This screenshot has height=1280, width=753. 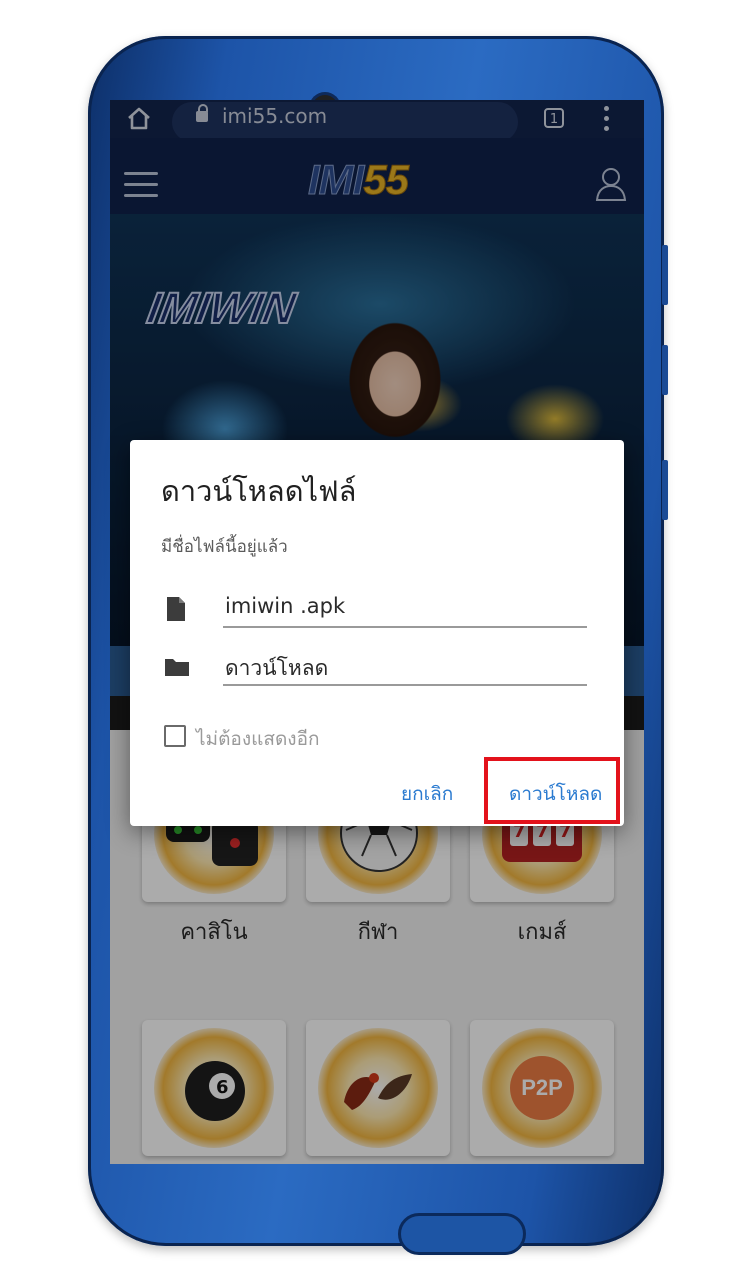 What do you see at coordinates (176, 609) in the screenshot?
I see `file-icon` at bounding box center [176, 609].